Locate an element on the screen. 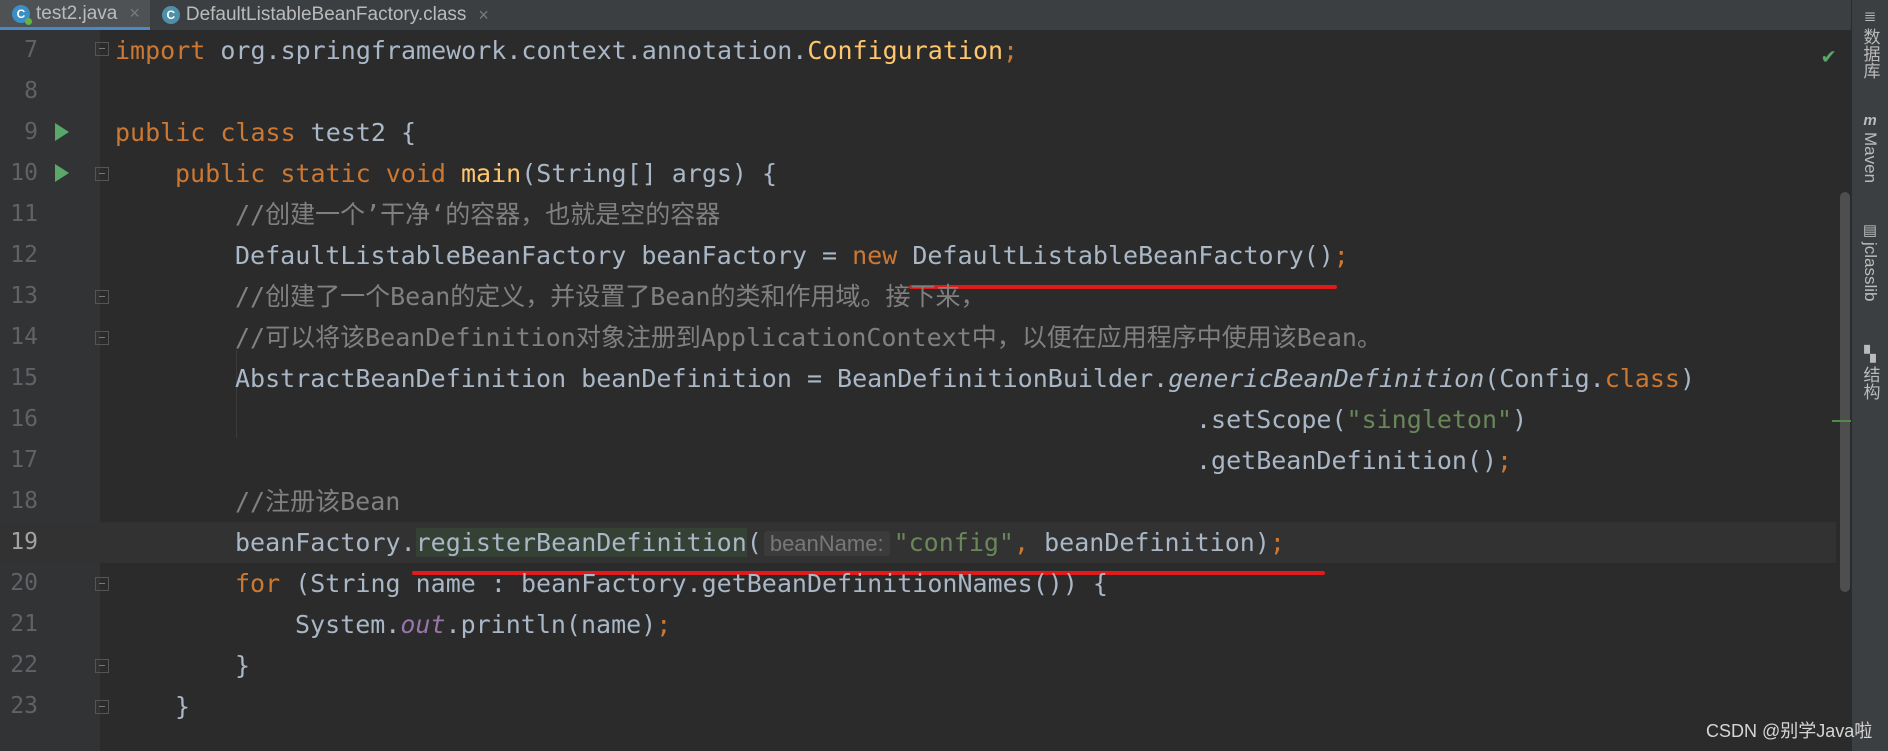 The height and width of the screenshot is (751, 1888). database-panel-tab: ≣ 数据库 is located at coordinates (1870, 43).